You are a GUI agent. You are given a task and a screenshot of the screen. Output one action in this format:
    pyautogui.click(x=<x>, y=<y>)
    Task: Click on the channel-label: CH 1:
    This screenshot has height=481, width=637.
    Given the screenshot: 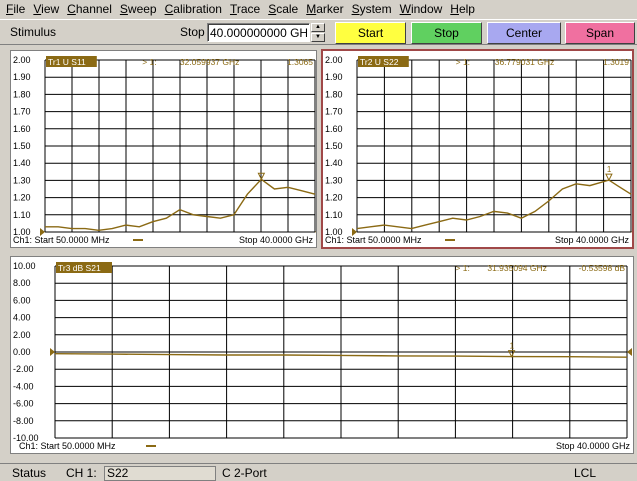 What is the action you would take?
    pyautogui.click(x=81, y=473)
    